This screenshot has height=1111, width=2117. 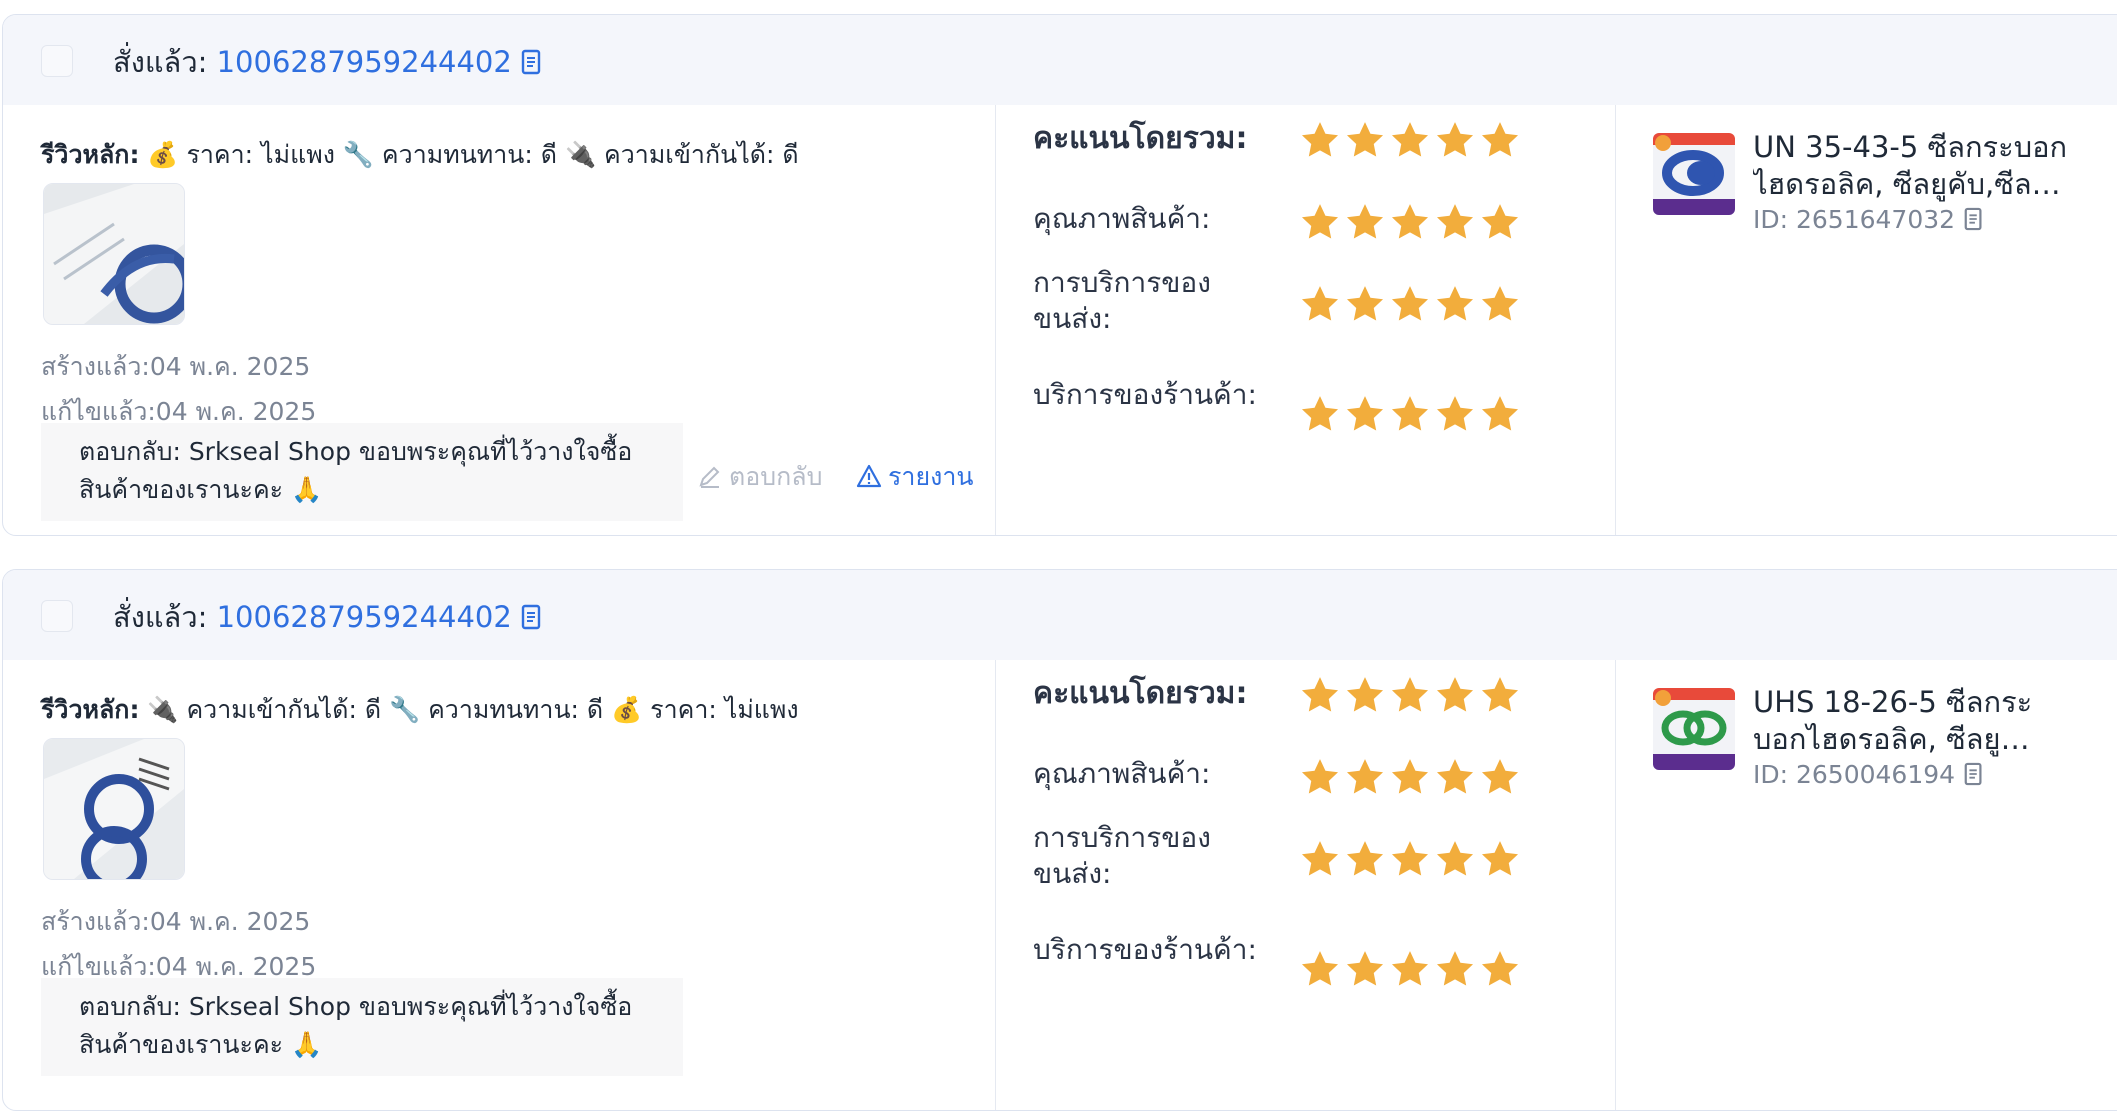 What do you see at coordinates (914, 477) in the screenshot?
I see `report-button: รายงาน` at bounding box center [914, 477].